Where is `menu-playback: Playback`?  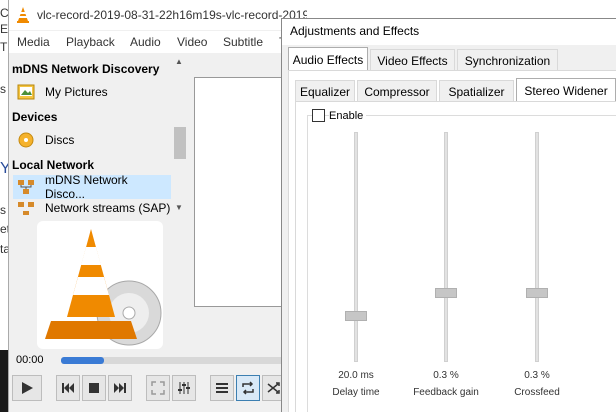 menu-playback: Playback is located at coordinates (90, 42).